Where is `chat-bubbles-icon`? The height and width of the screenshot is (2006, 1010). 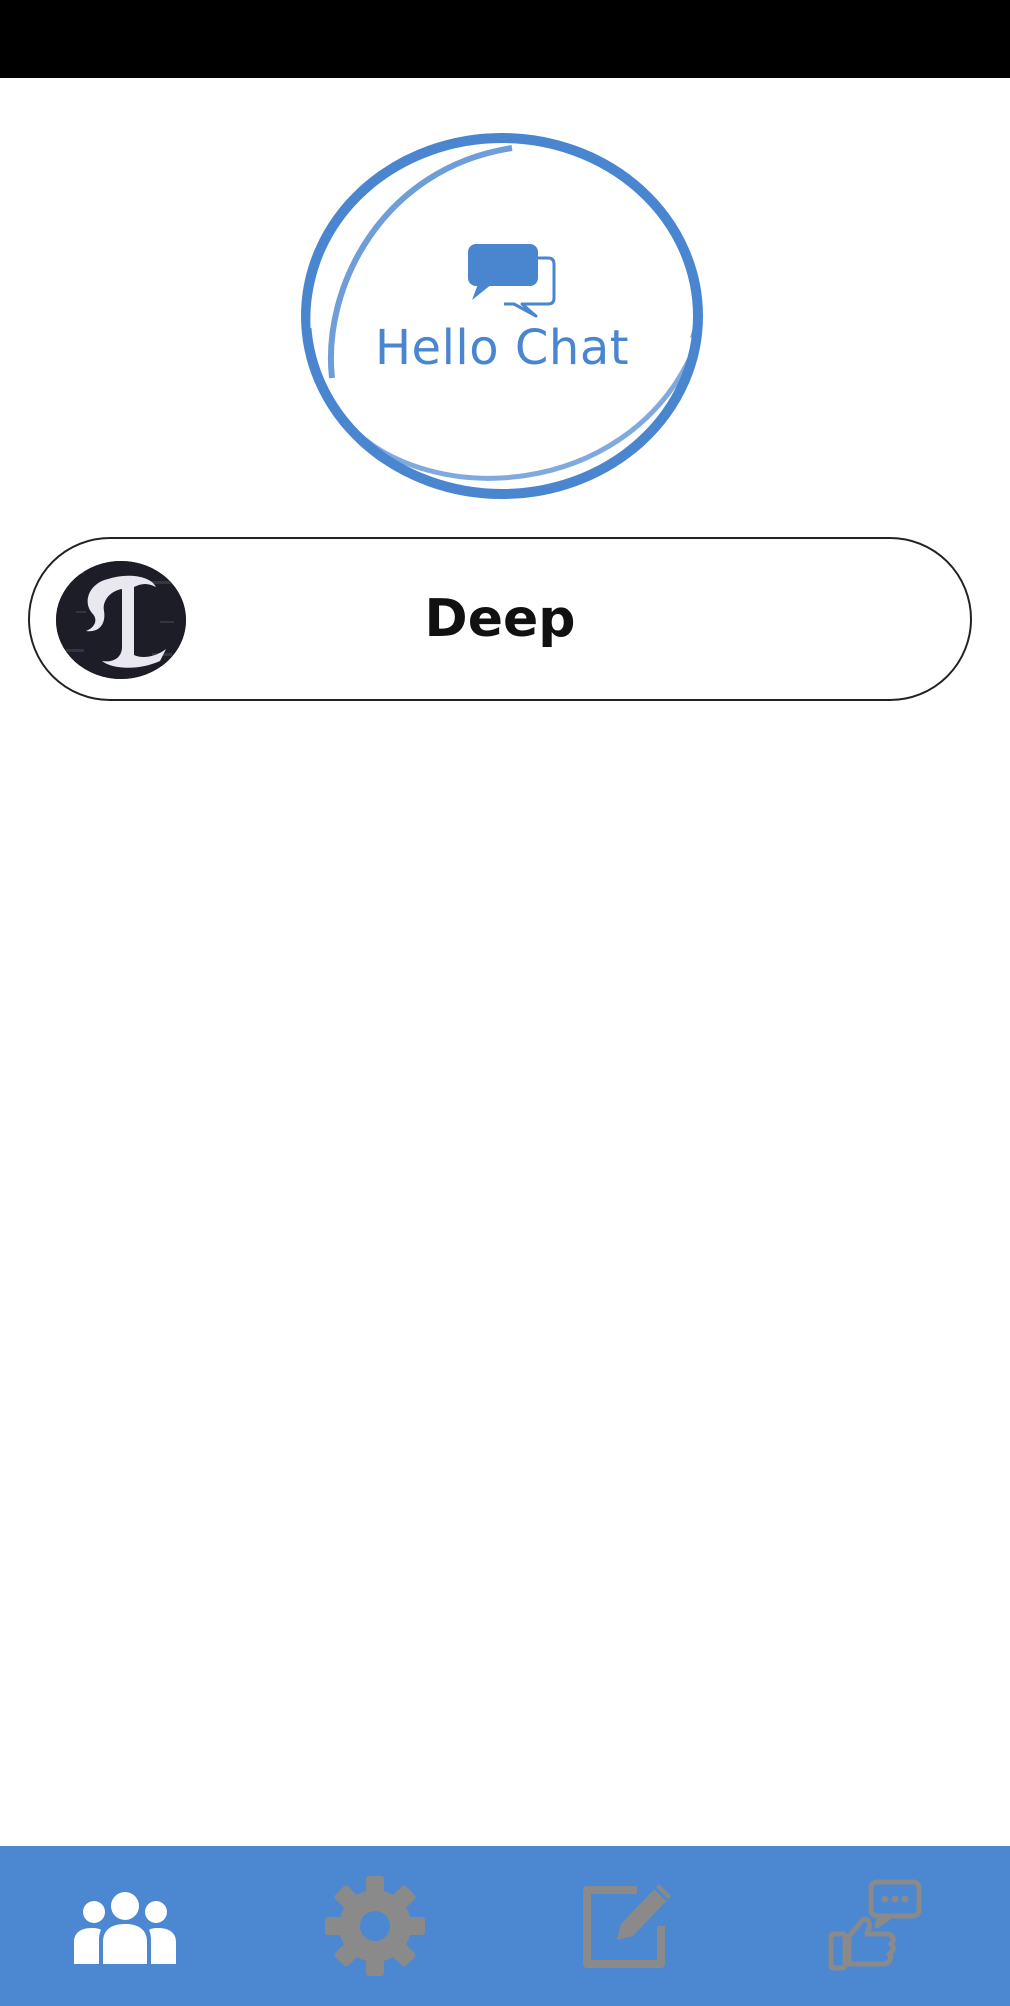 chat-bubbles-icon is located at coordinates (512, 281).